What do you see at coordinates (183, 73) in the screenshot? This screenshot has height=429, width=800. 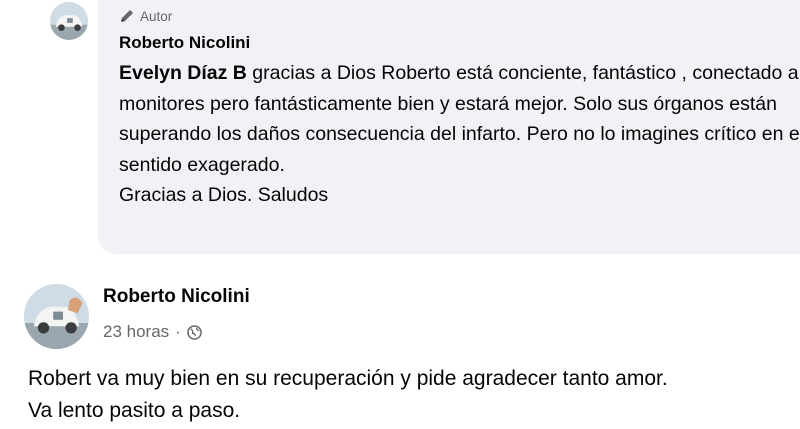 I see `mention-link: Evelyn Díaz B` at bounding box center [183, 73].